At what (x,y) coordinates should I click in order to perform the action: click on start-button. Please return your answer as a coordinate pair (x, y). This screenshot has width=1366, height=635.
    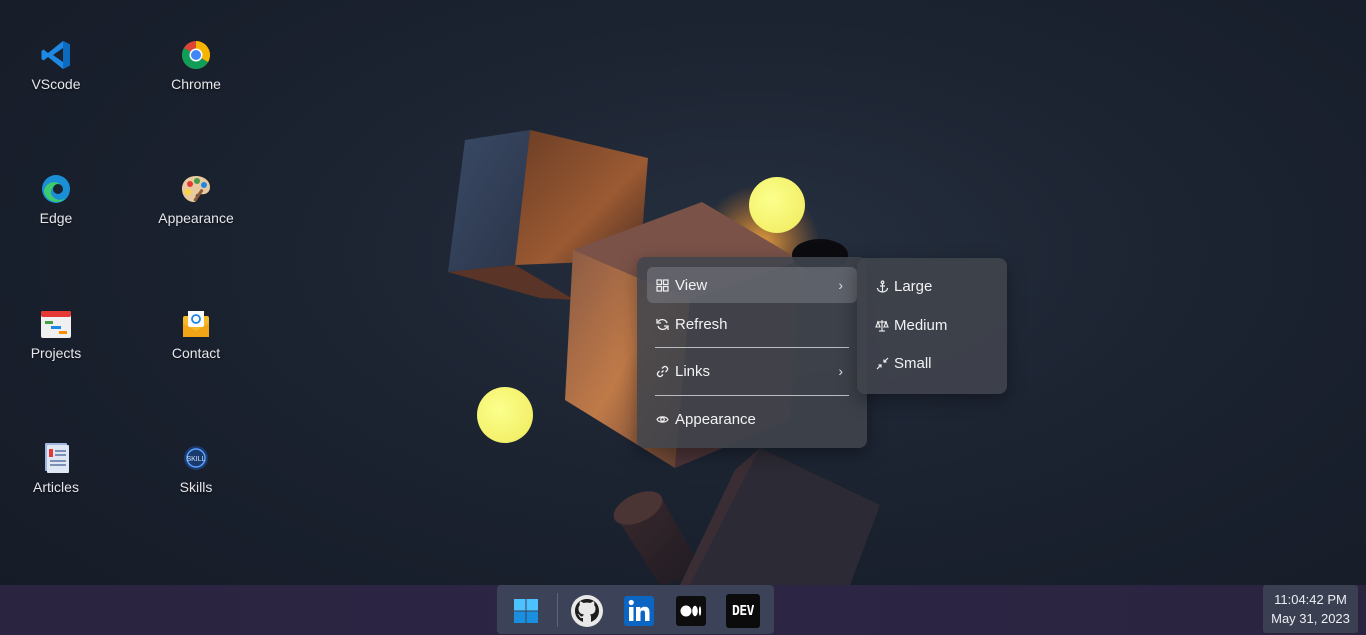
    Looking at the image, I should click on (526, 611).